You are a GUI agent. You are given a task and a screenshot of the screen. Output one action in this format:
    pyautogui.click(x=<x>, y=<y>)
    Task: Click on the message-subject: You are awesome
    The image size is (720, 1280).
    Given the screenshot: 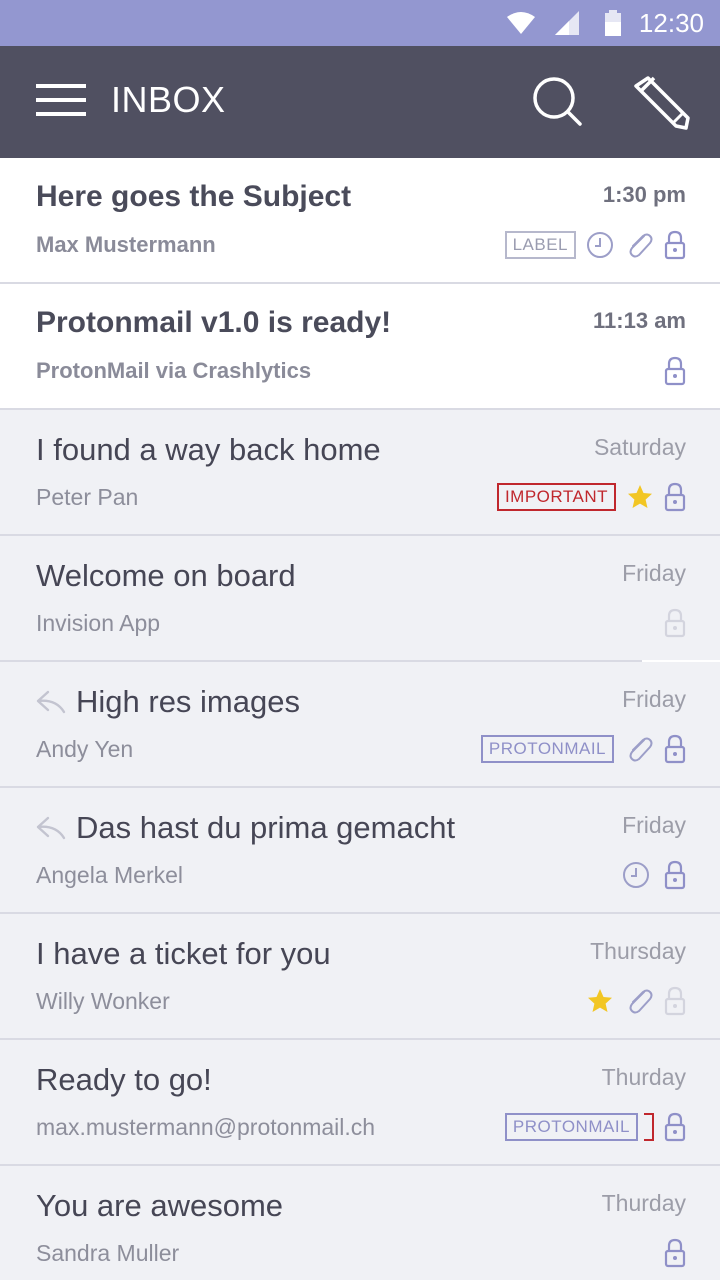 What is the action you would take?
    pyautogui.click(x=160, y=1205)
    